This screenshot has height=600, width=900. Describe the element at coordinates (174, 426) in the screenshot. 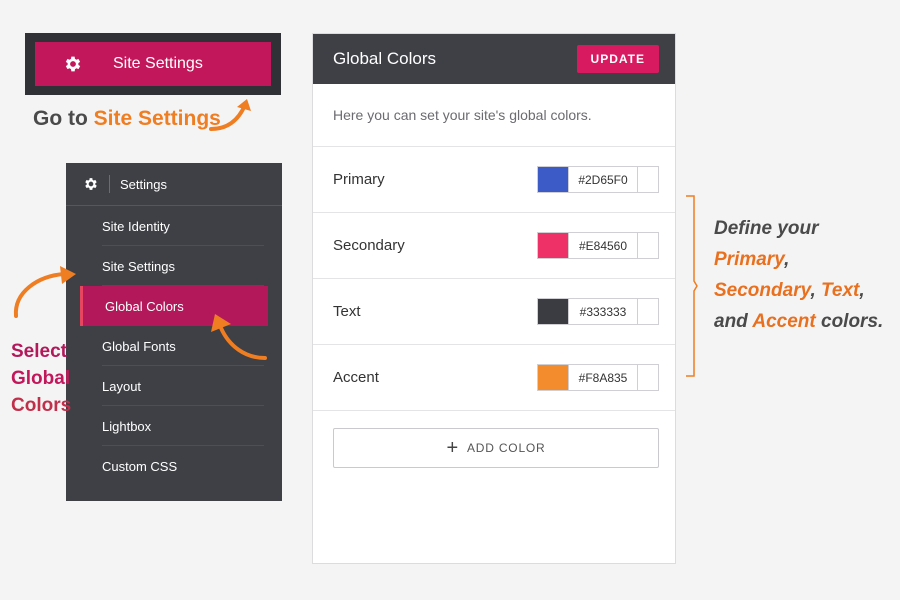

I see `sidebar-item-lightbox: Lightbox` at that location.